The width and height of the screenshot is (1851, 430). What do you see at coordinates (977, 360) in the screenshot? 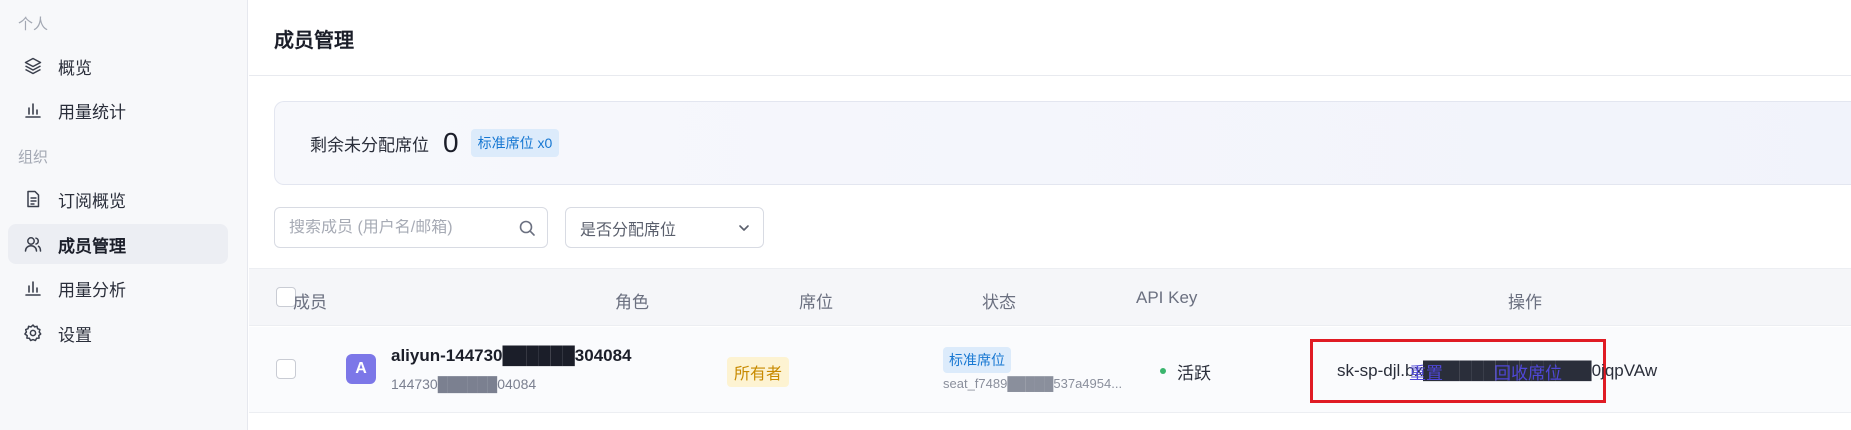
I see `seat-type-badge: 标准席位` at bounding box center [977, 360].